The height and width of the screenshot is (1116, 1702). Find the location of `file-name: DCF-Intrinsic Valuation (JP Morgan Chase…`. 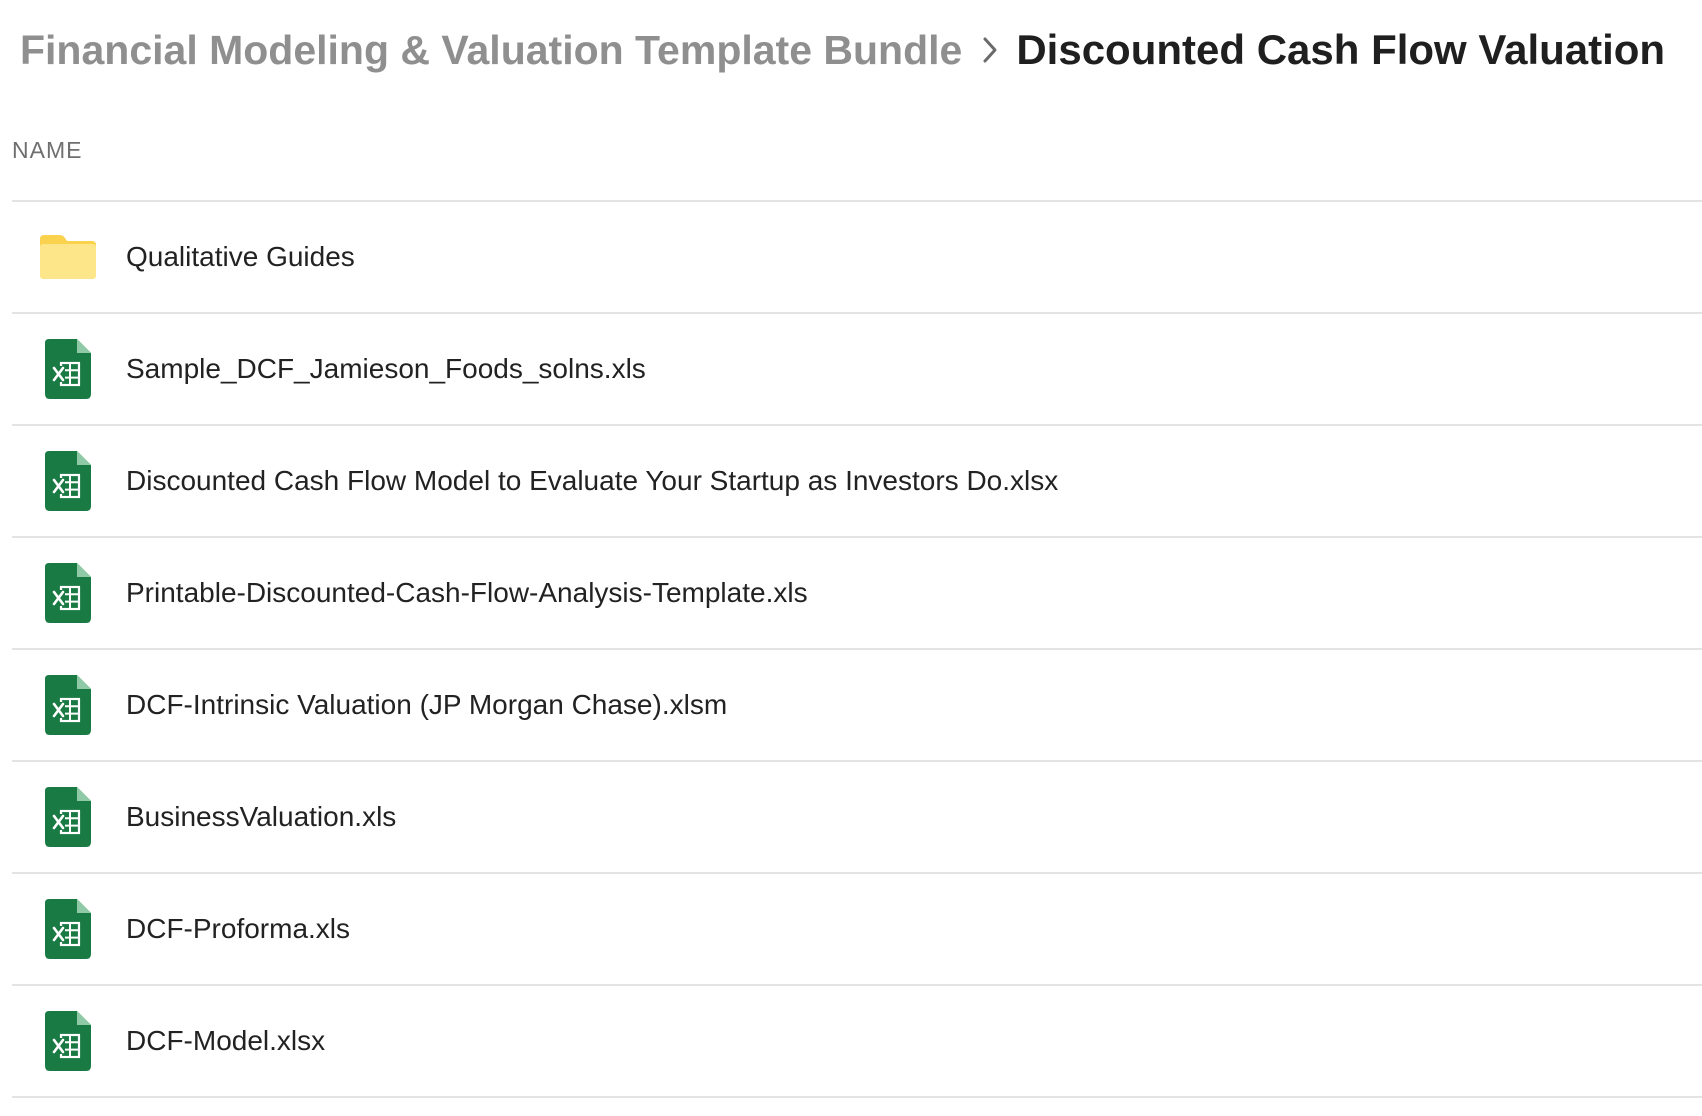

file-name: DCF-Intrinsic Valuation (JP Morgan Chase… is located at coordinates (425, 705).